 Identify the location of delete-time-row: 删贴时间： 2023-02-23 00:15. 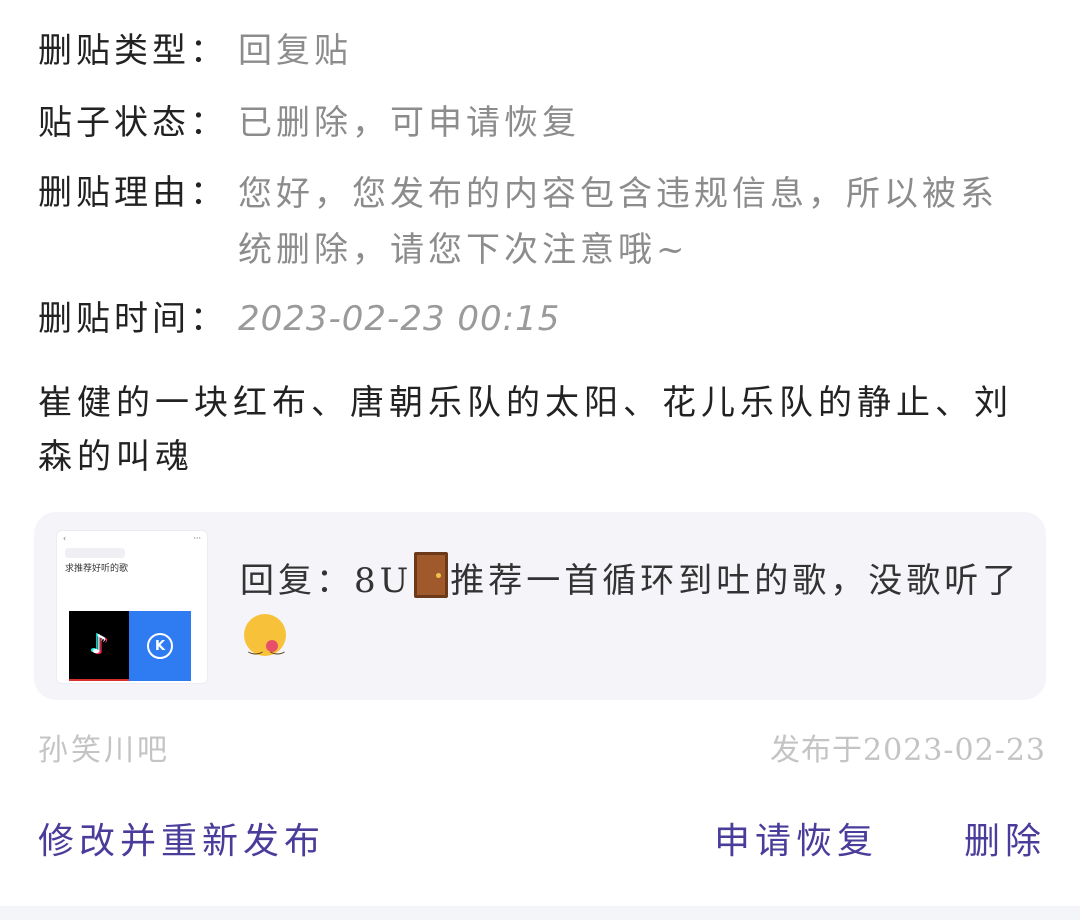
(529, 319).